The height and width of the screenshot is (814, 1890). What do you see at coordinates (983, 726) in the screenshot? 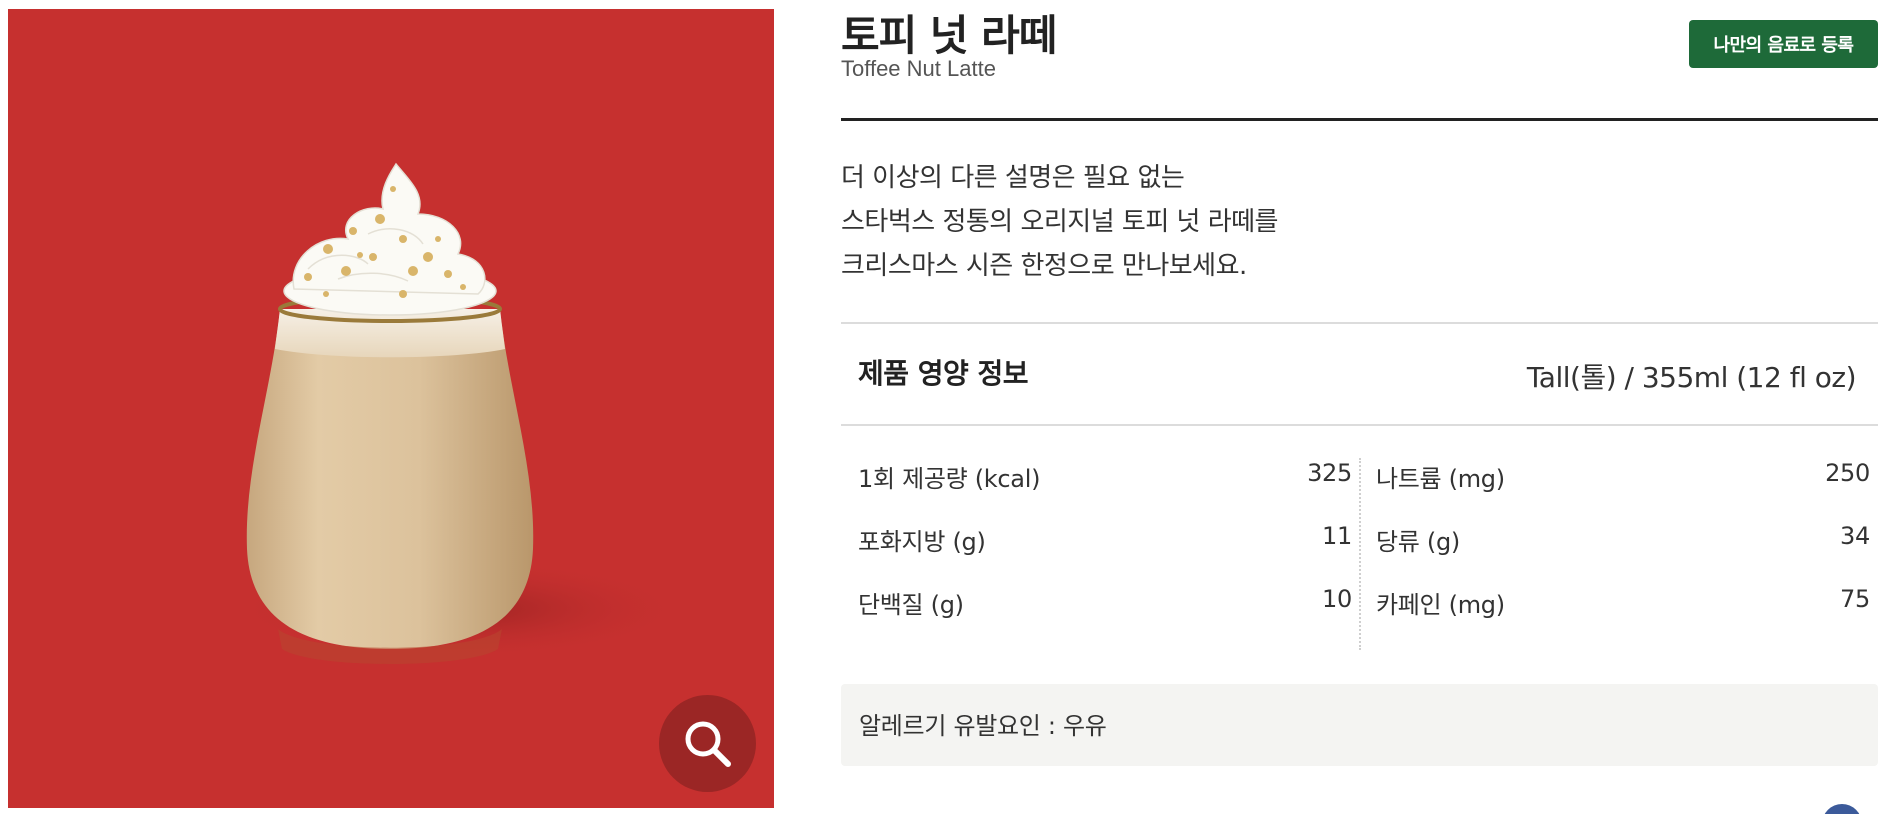
I see `allergy-text: 알레르기 유발요인 : 우유` at bounding box center [983, 726].